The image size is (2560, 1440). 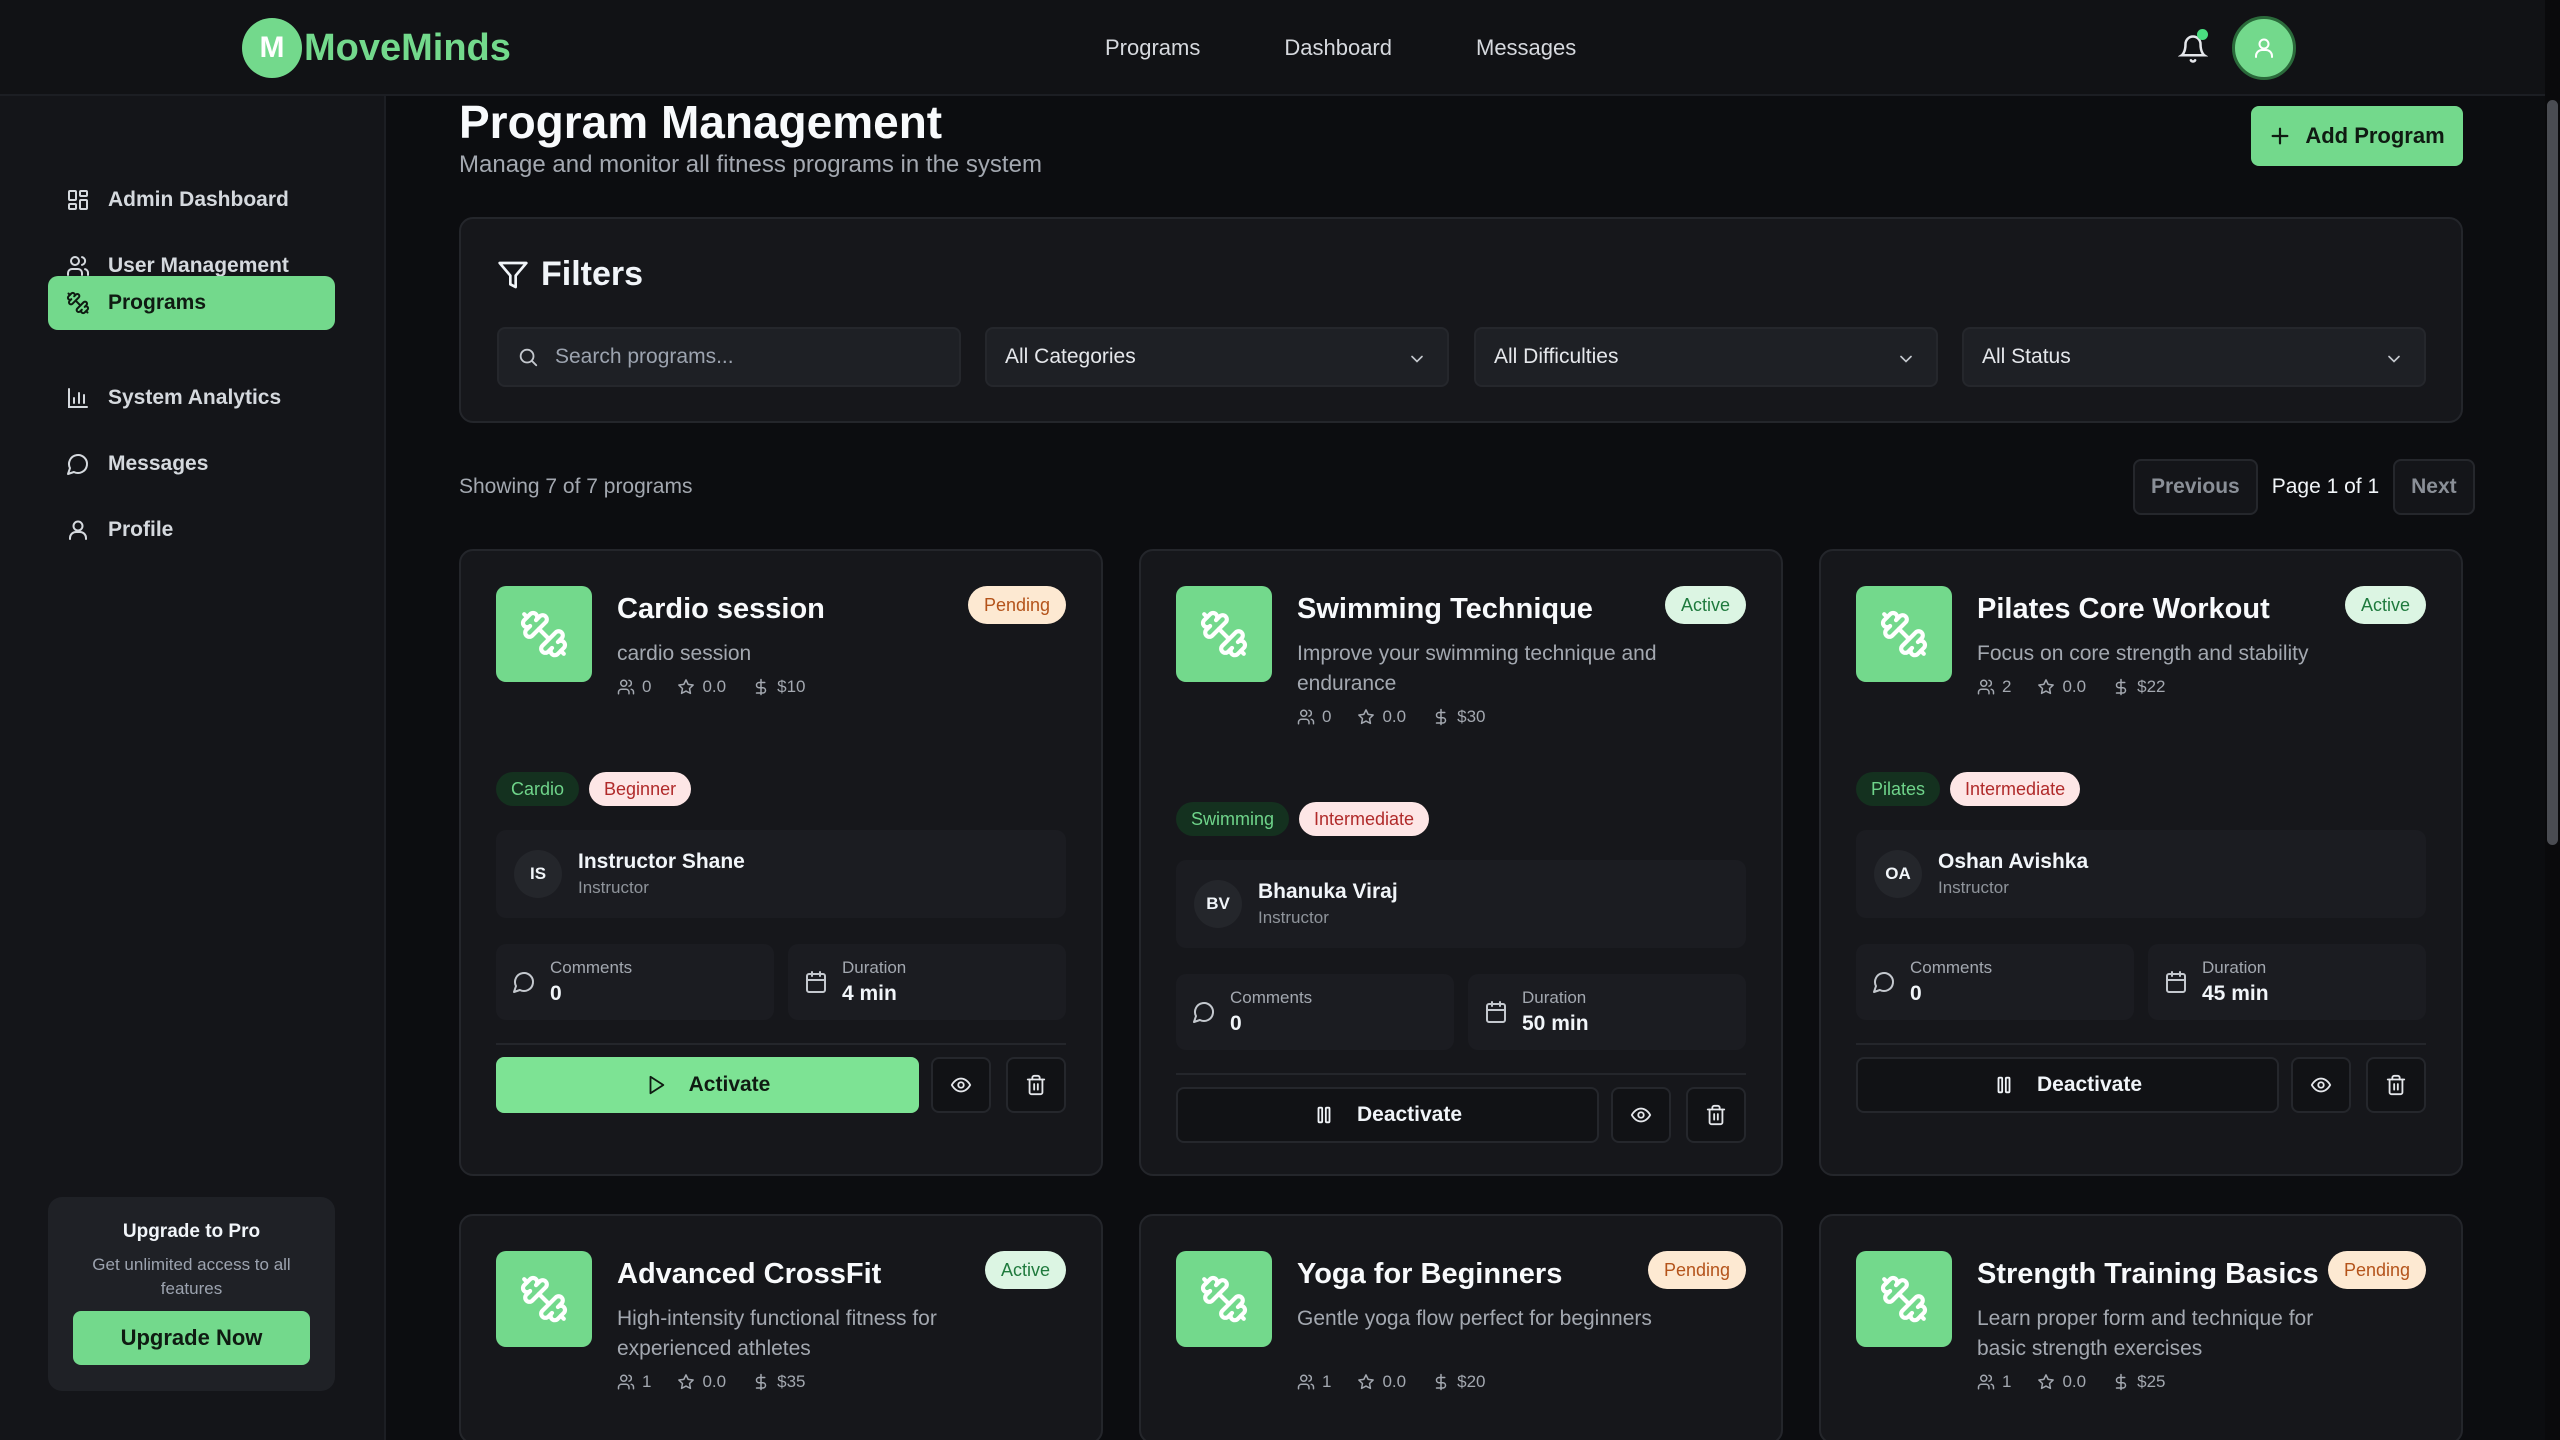 What do you see at coordinates (191, 464) in the screenshot?
I see `sidebar-item-messages: Messages` at bounding box center [191, 464].